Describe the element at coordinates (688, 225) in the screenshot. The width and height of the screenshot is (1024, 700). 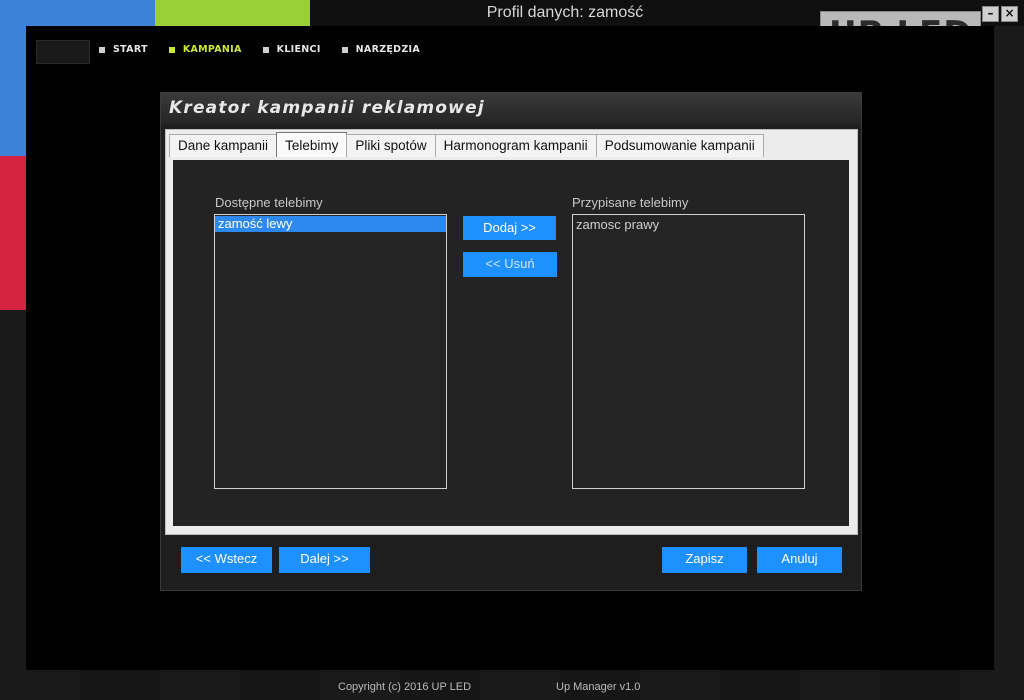
I see `list-item: zamosc prawy` at that location.